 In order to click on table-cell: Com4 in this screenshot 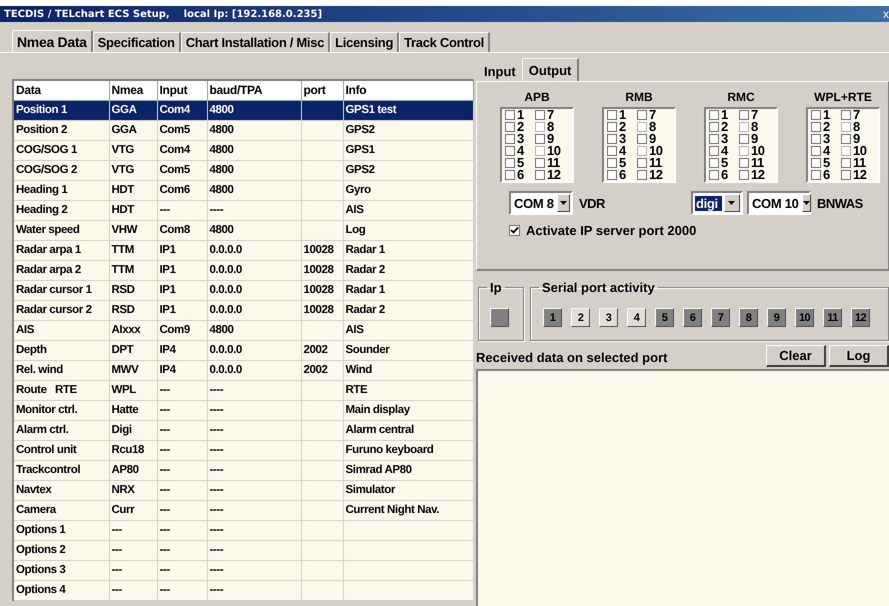, I will do `click(182, 150)`.